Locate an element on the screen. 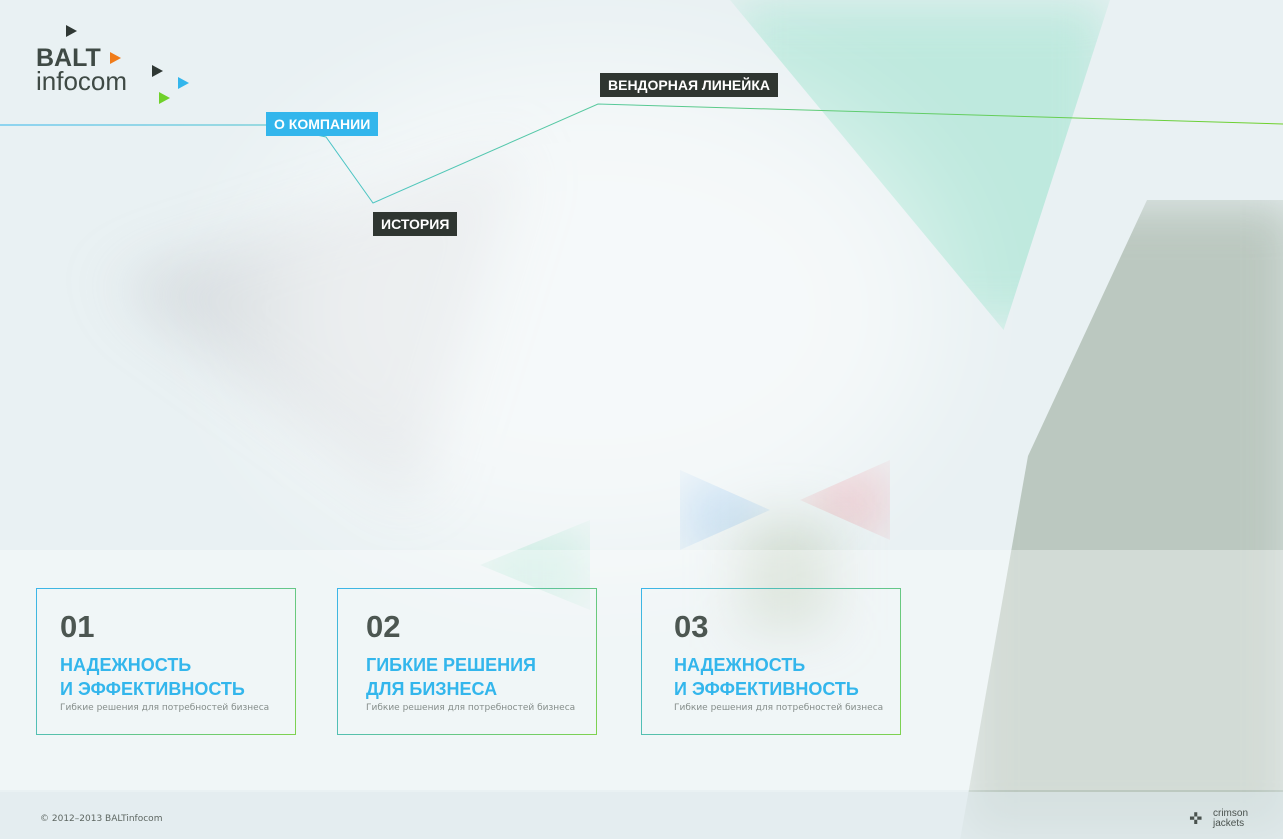  feature-title-line: ГИБКИЕ РЕШЕНИЯ is located at coordinates (451, 665).